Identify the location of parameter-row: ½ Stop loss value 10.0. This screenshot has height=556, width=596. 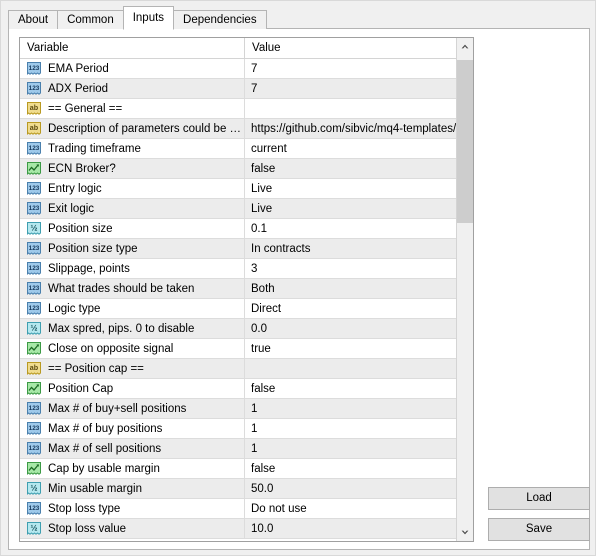
(238, 529).